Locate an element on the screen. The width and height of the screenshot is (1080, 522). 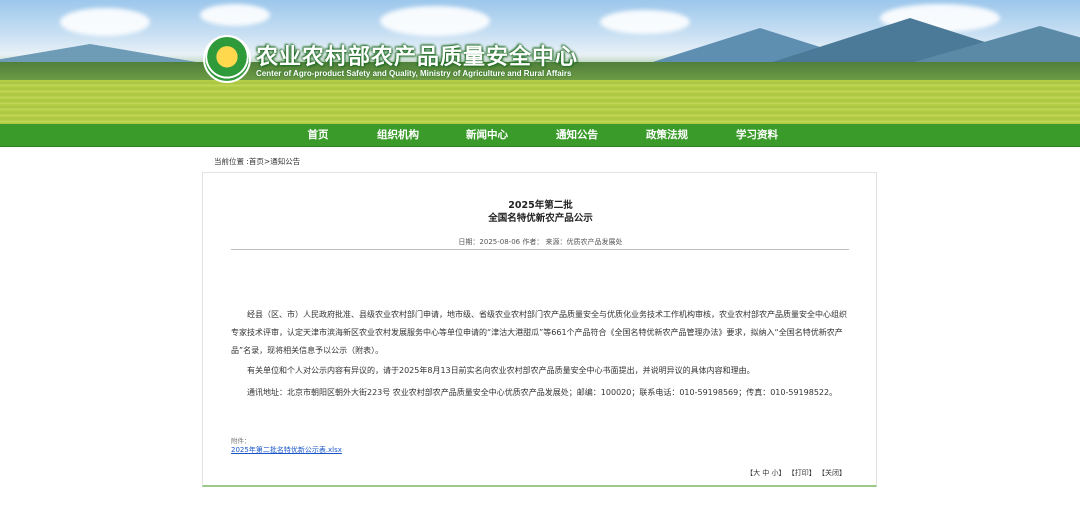
casq-logo-icon is located at coordinates (227, 59).